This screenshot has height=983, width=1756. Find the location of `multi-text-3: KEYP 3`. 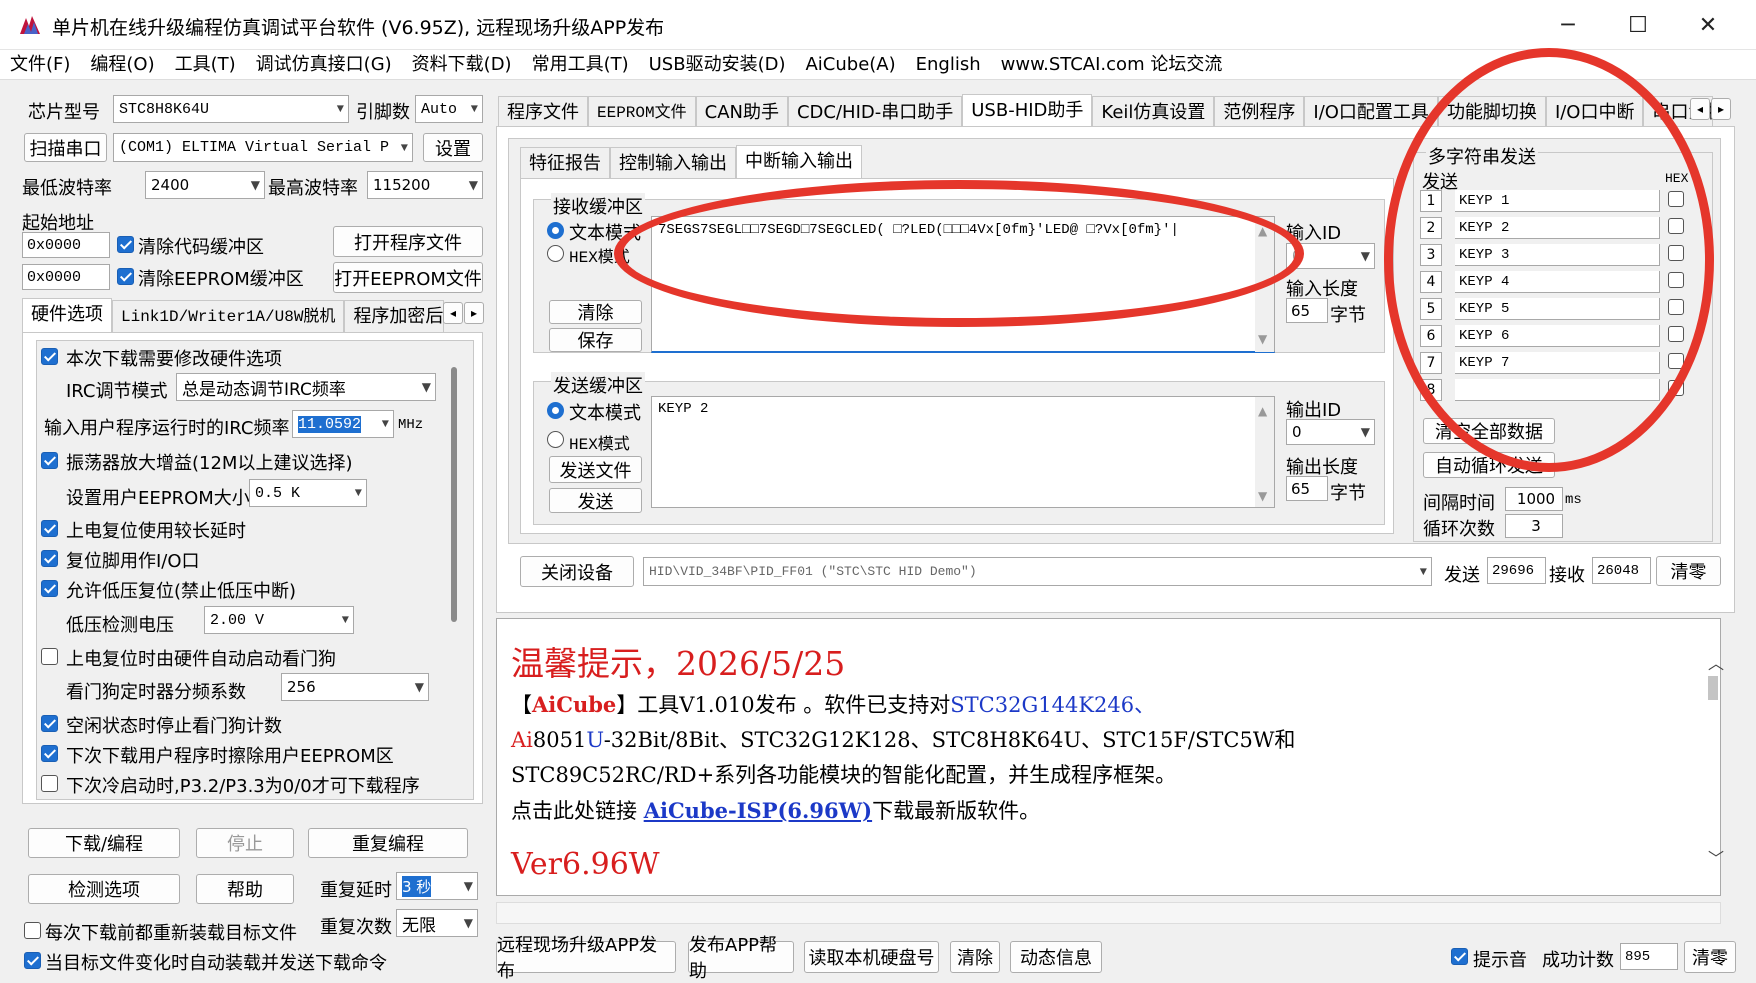

multi-text-3: KEYP 3 is located at coordinates (1557, 255).